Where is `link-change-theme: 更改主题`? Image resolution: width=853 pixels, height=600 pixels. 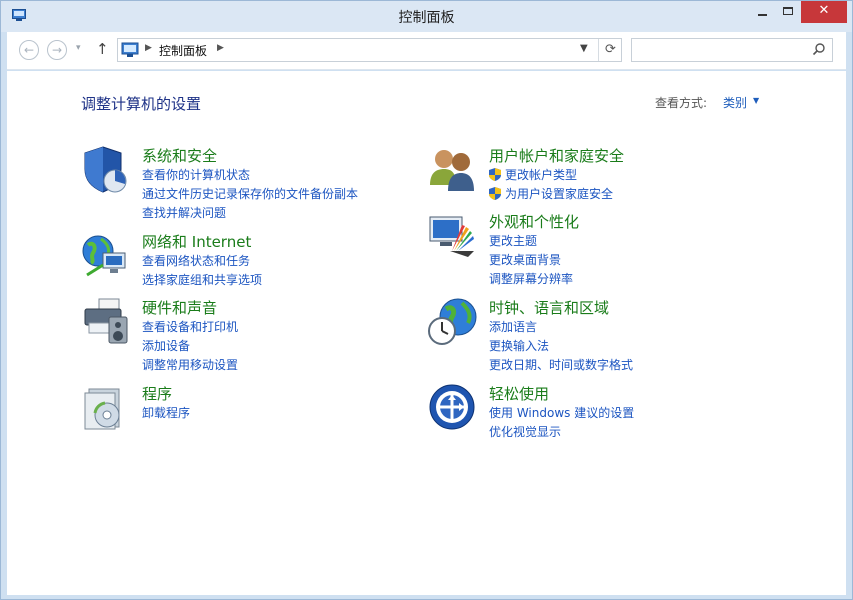 link-change-theme: 更改主题 is located at coordinates (513, 240).